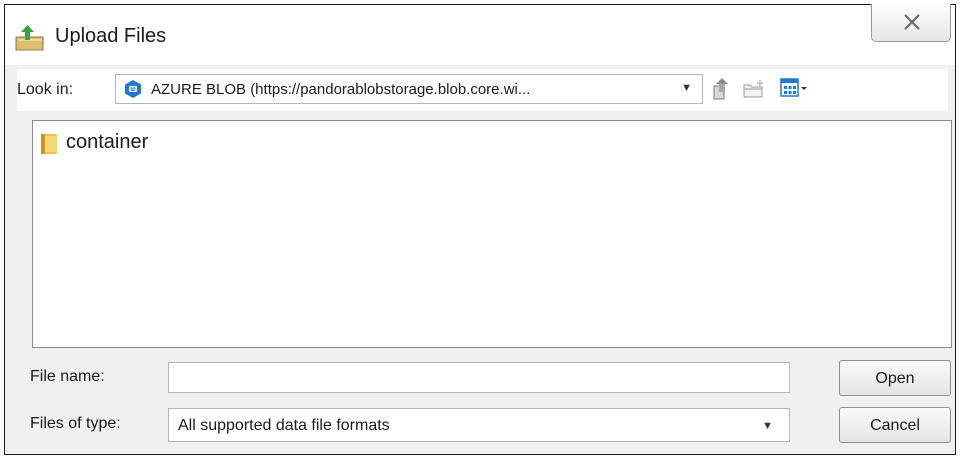 This screenshot has height=459, width=960. Describe the element at coordinates (895, 425) in the screenshot. I see `cancel-button: Cancel` at that location.